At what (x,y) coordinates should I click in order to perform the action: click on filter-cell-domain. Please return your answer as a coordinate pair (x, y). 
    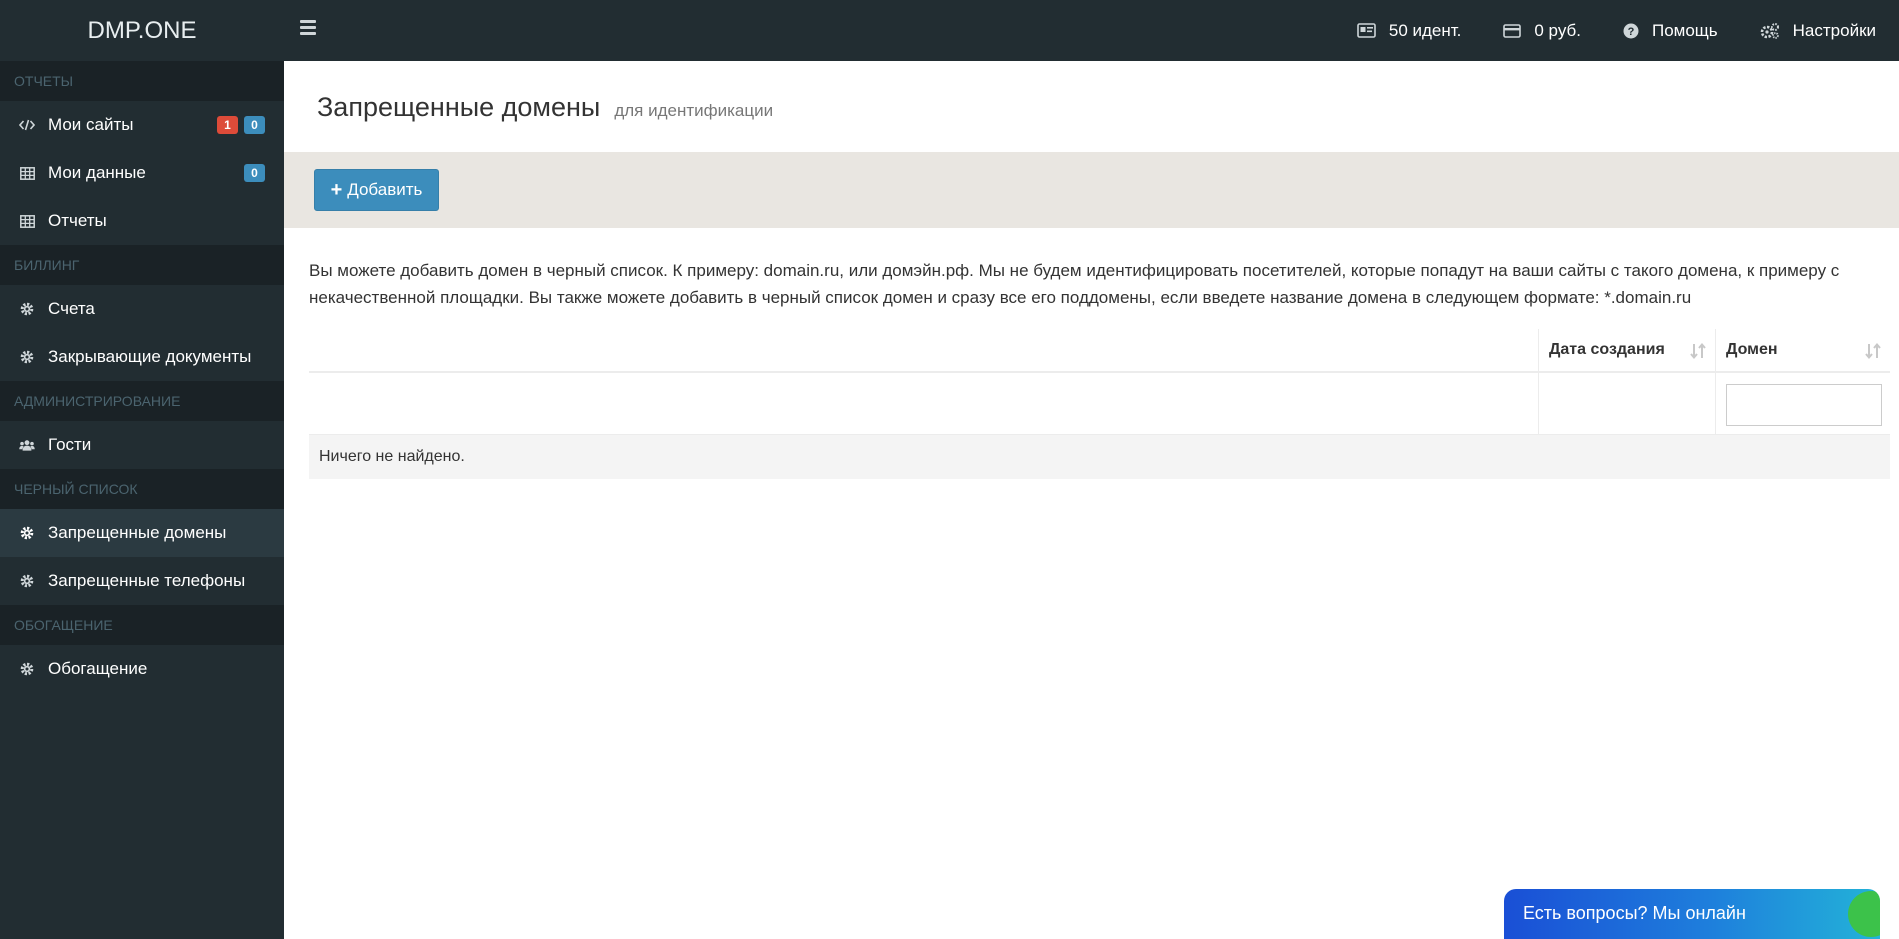
    Looking at the image, I should click on (1802, 403).